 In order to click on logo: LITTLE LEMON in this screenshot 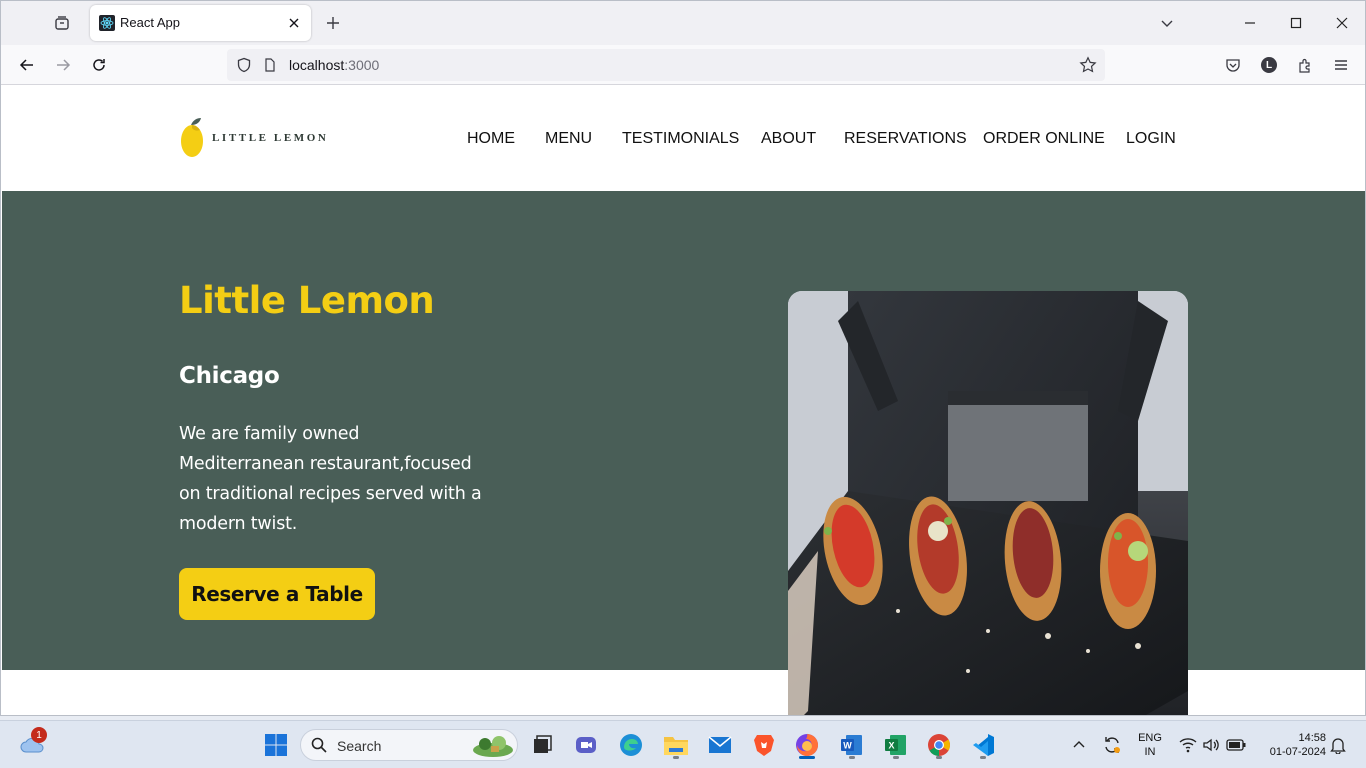, I will do `click(259, 138)`.